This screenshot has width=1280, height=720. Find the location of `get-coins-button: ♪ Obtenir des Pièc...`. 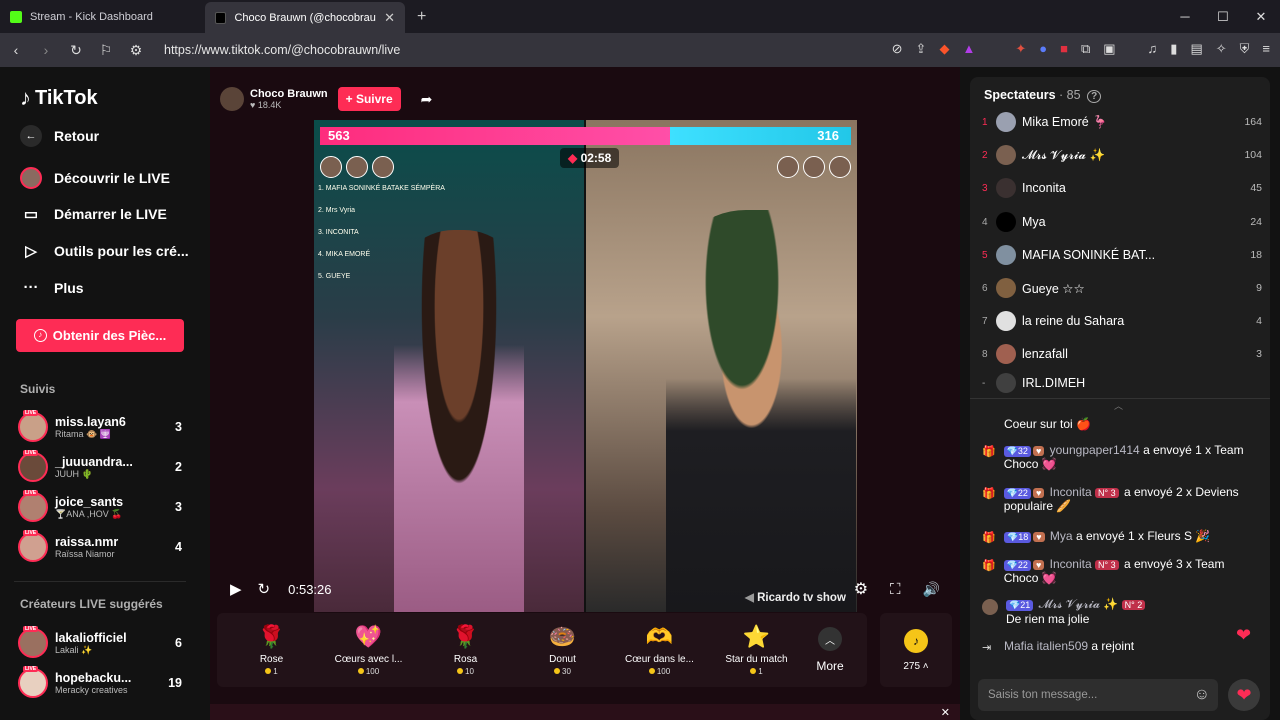

get-coins-button: ♪ Obtenir des Pièc... is located at coordinates (100, 335).